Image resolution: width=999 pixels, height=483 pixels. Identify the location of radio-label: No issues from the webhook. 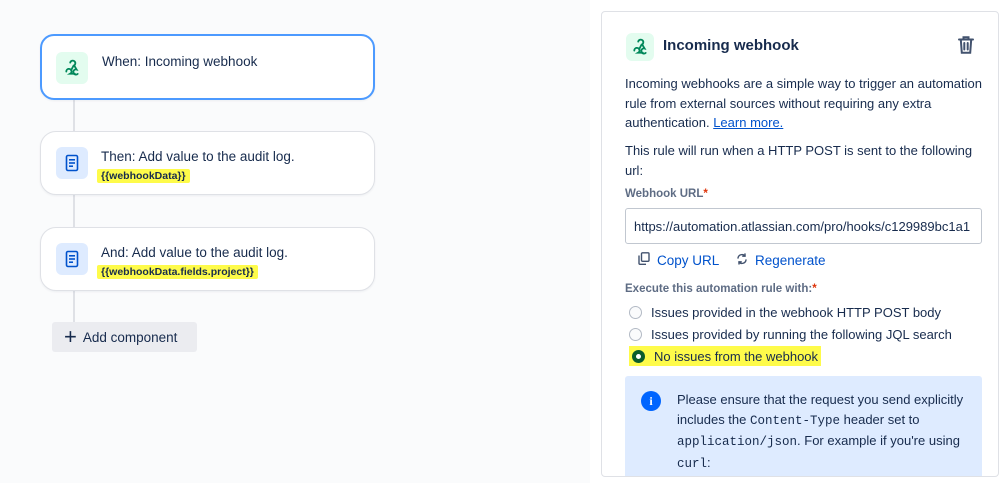
(736, 356).